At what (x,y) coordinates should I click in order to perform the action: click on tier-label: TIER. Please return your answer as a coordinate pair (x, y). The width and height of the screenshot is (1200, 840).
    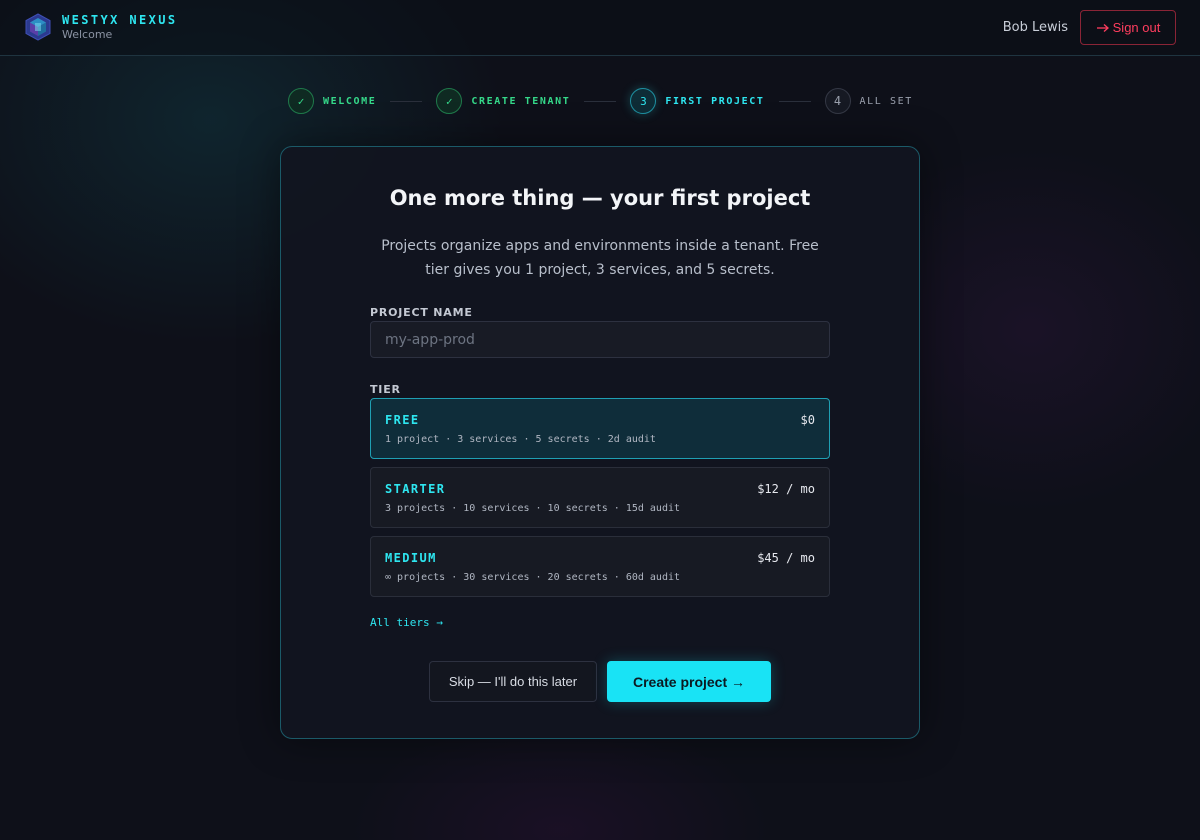
    Looking at the image, I should click on (385, 389).